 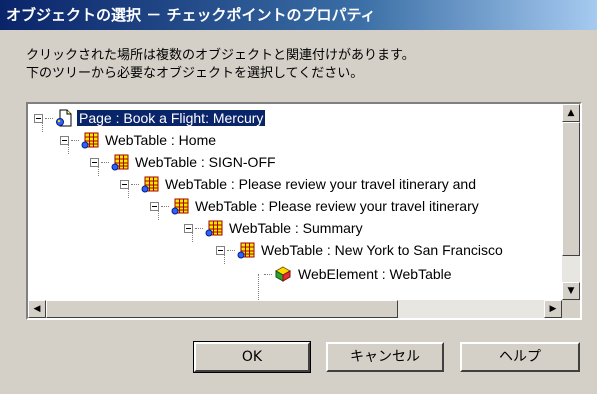 I want to click on vertical-scroll-thumb, so click(x=571, y=189).